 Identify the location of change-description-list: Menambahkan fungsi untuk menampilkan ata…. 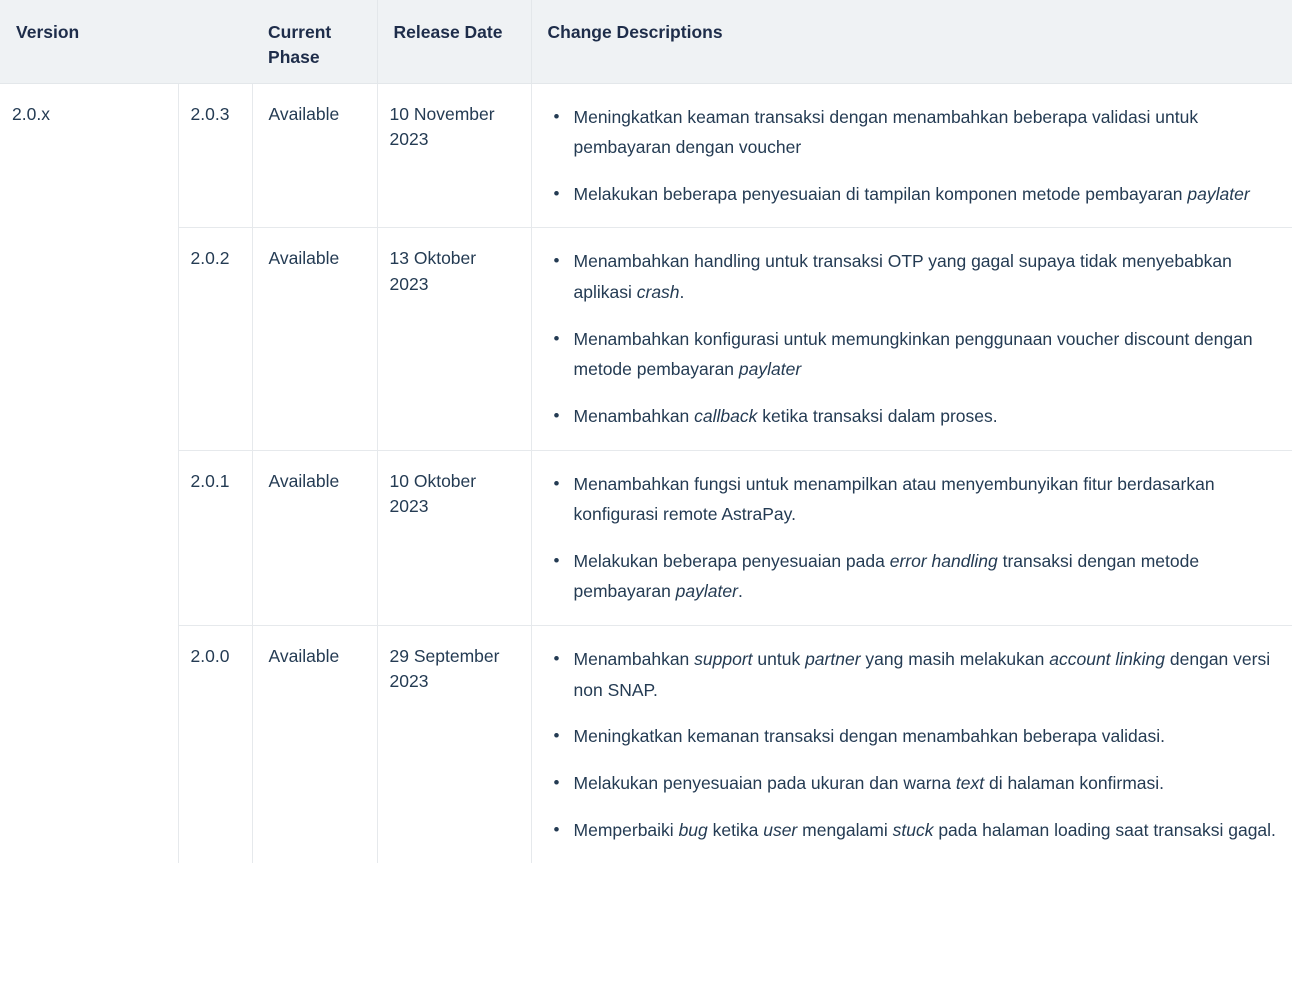
(915, 538).